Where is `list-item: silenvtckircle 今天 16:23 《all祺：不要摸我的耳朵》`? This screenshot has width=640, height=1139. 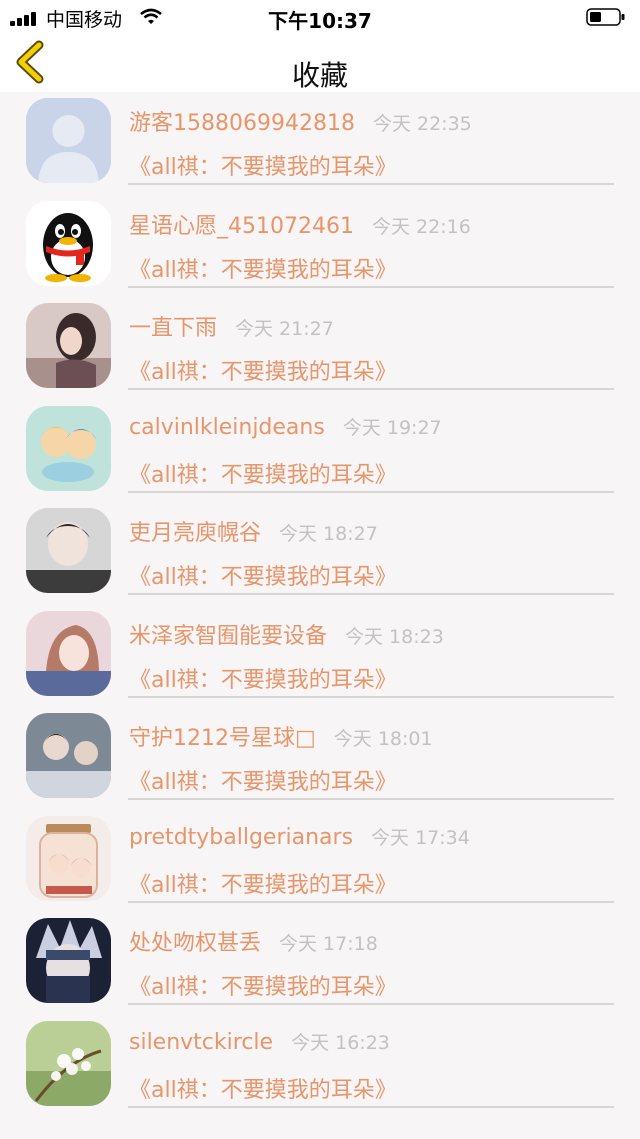 list-item: silenvtckircle 今天 16:23 《all祺：不要摸我的耳朵》 is located at coordinates (320, 1066).